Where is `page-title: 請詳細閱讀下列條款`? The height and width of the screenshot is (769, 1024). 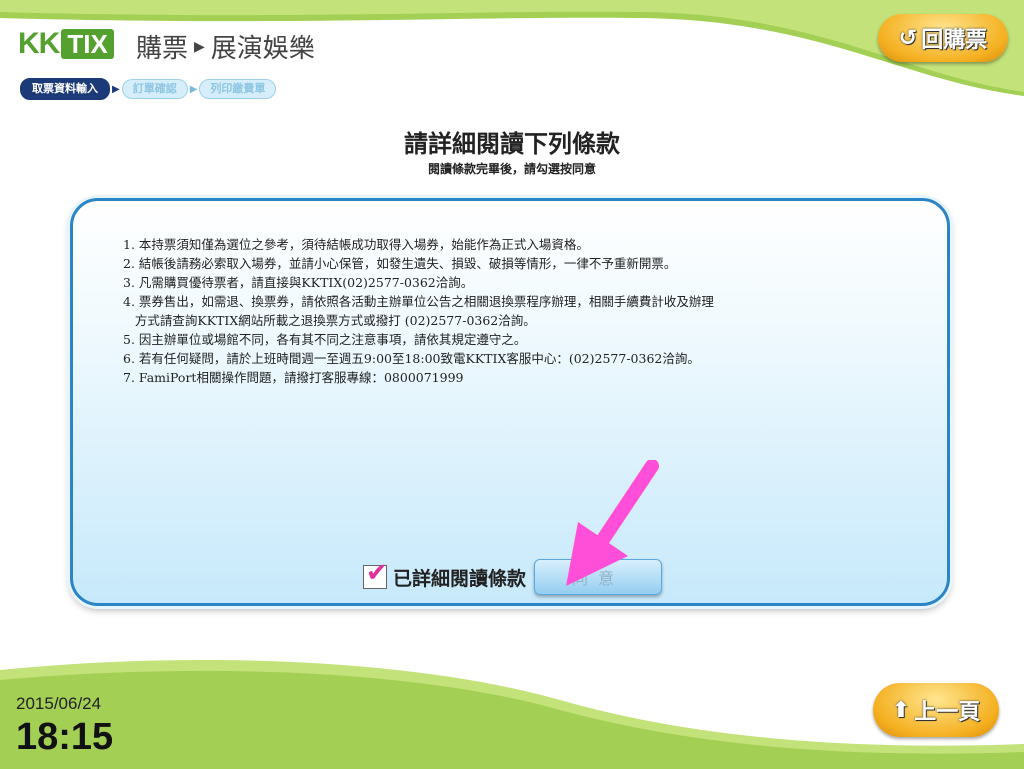
page-title: 請詳細閱讀下列條款 is located at coordinates (512, 144).